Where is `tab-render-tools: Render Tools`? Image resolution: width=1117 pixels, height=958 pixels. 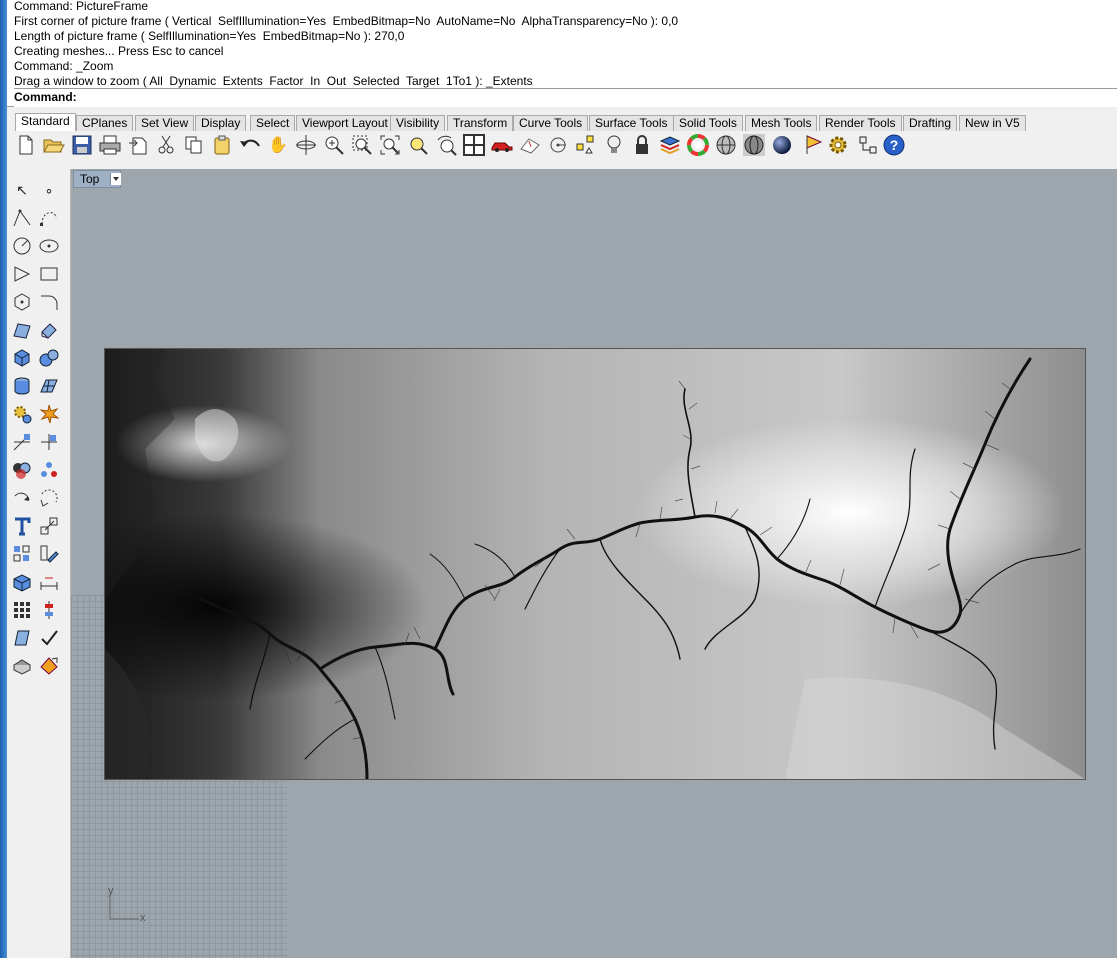 tab-render-tools: Render Tools is located at coordinates (860, 123).